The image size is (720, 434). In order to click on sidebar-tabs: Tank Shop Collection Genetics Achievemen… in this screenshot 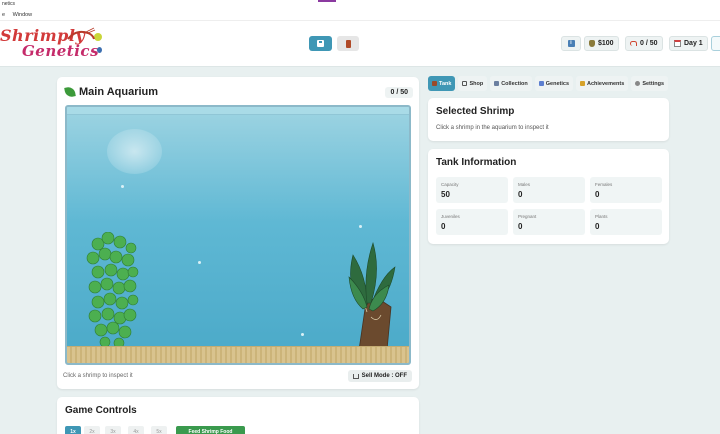, I will do `click(548, 83)`.